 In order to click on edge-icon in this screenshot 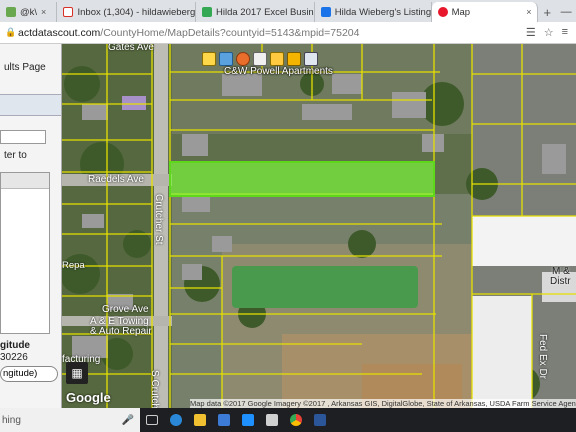, I will do `click(176, 420)`.